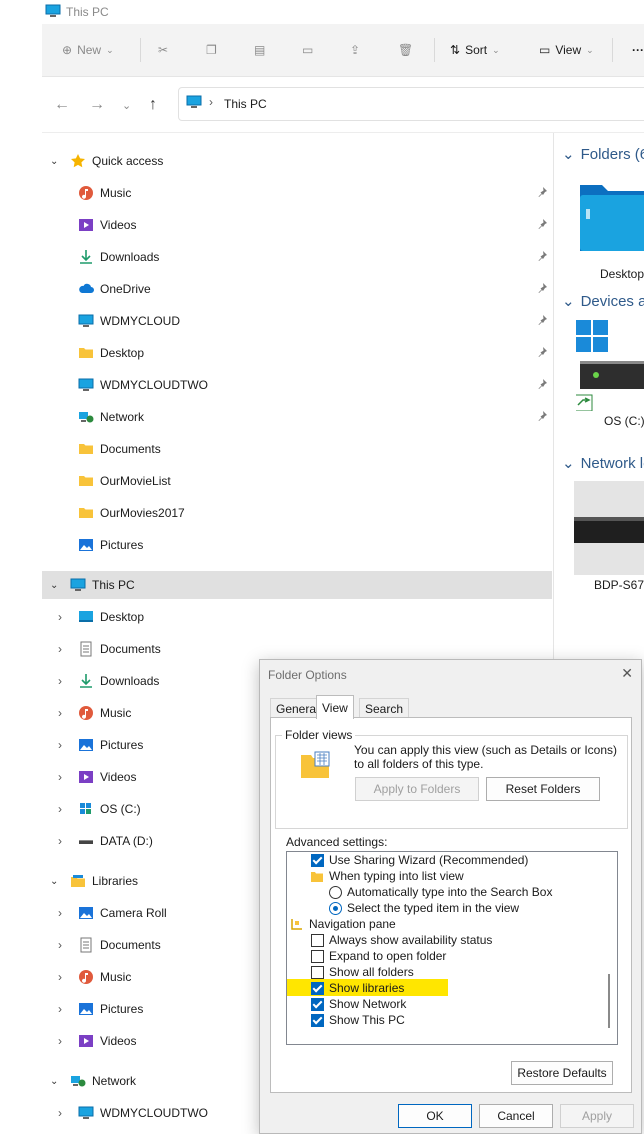 The width and height of the screenshot is (644, 1134). What do you see at coordinates (627, 673) in the screenshot?
I see `close-icon: ✕` at bounding box center [627, 673].